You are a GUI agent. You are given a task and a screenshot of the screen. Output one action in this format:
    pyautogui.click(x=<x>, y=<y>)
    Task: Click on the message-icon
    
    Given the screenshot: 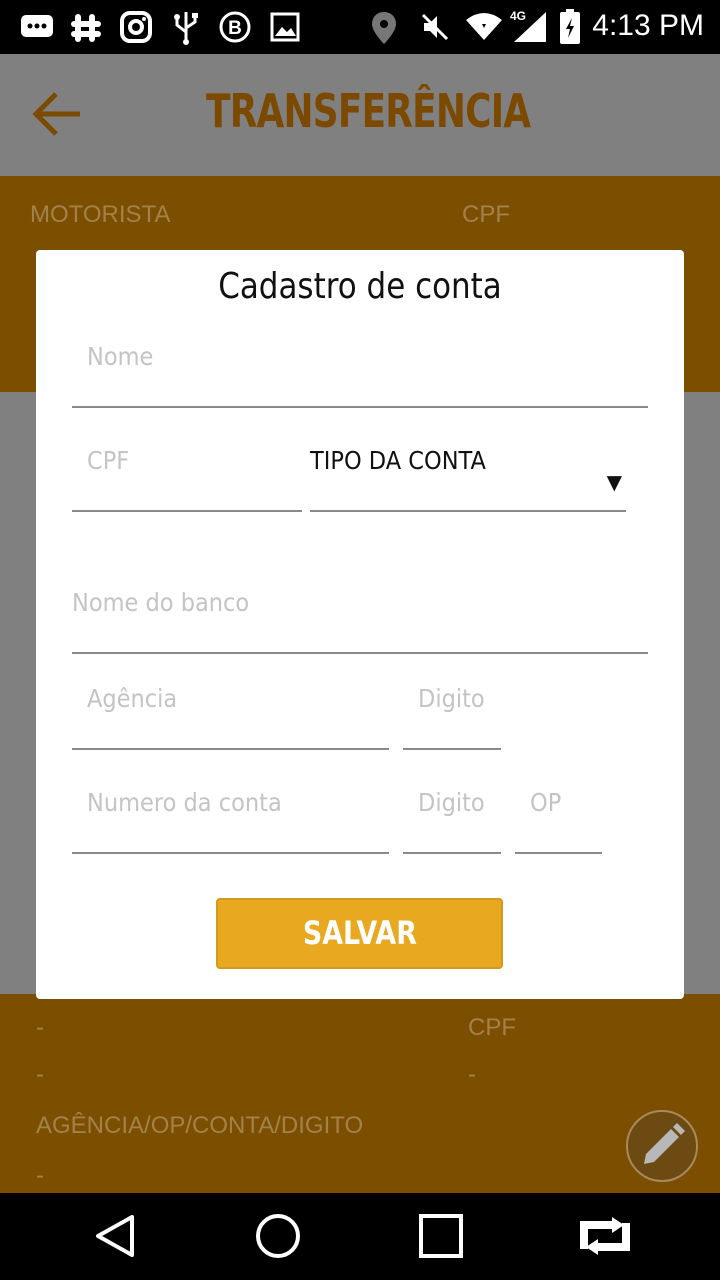 What is the action you would take?
    pyautogui.click(x=37, y=26)
    